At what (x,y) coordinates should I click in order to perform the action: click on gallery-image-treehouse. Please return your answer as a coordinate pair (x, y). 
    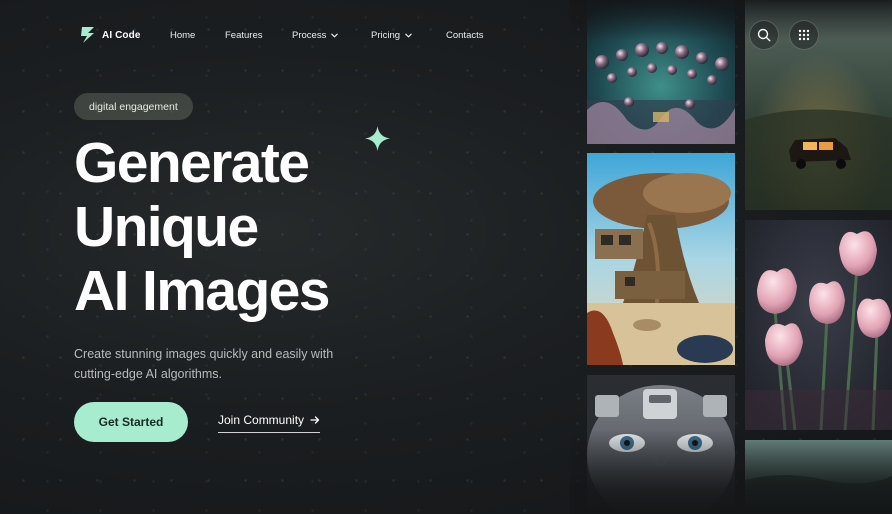
    Looking at the image, I should click on (661, 259).